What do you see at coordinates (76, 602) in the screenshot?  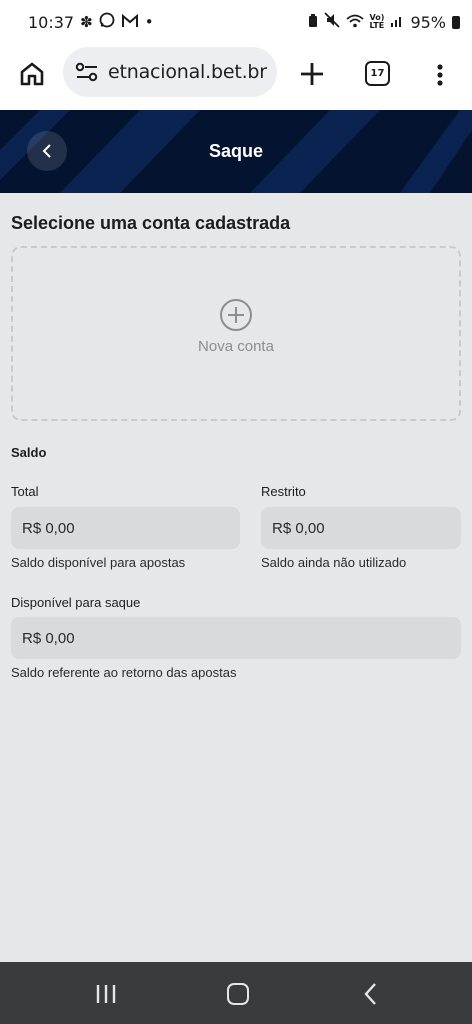 I see `available-label: Disponível para saque` at bounding box center [76, 602].